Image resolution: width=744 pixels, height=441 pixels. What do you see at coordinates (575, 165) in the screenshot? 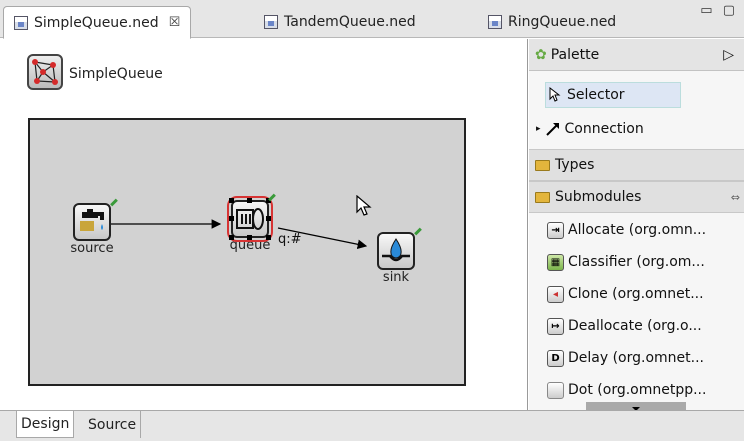
I see `drawer-label: Types` at bounding box center [575, 165].